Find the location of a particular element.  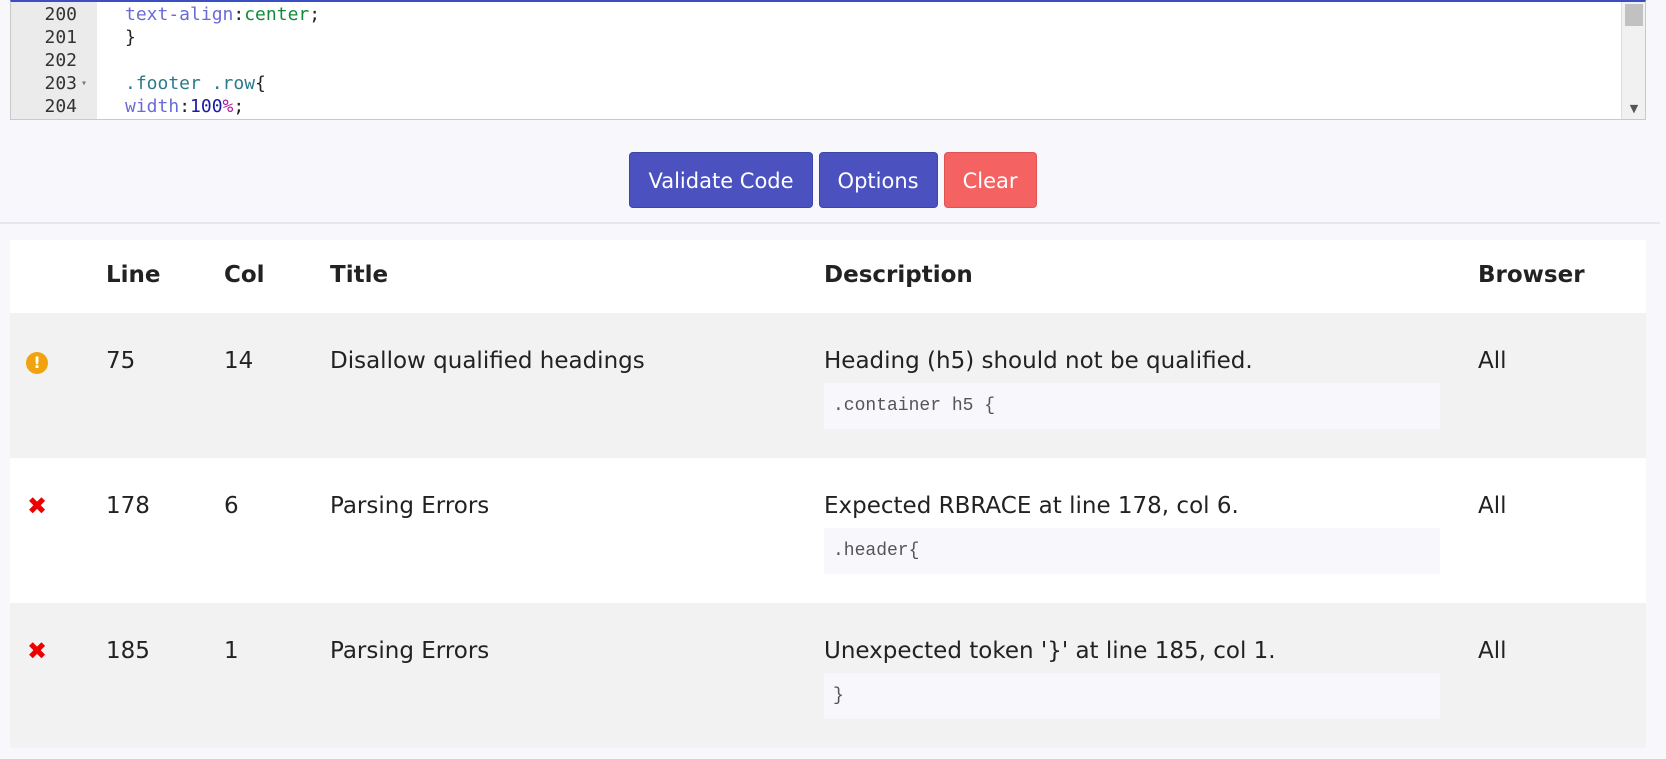

options-button: Options is located at coordinates (878, 180).